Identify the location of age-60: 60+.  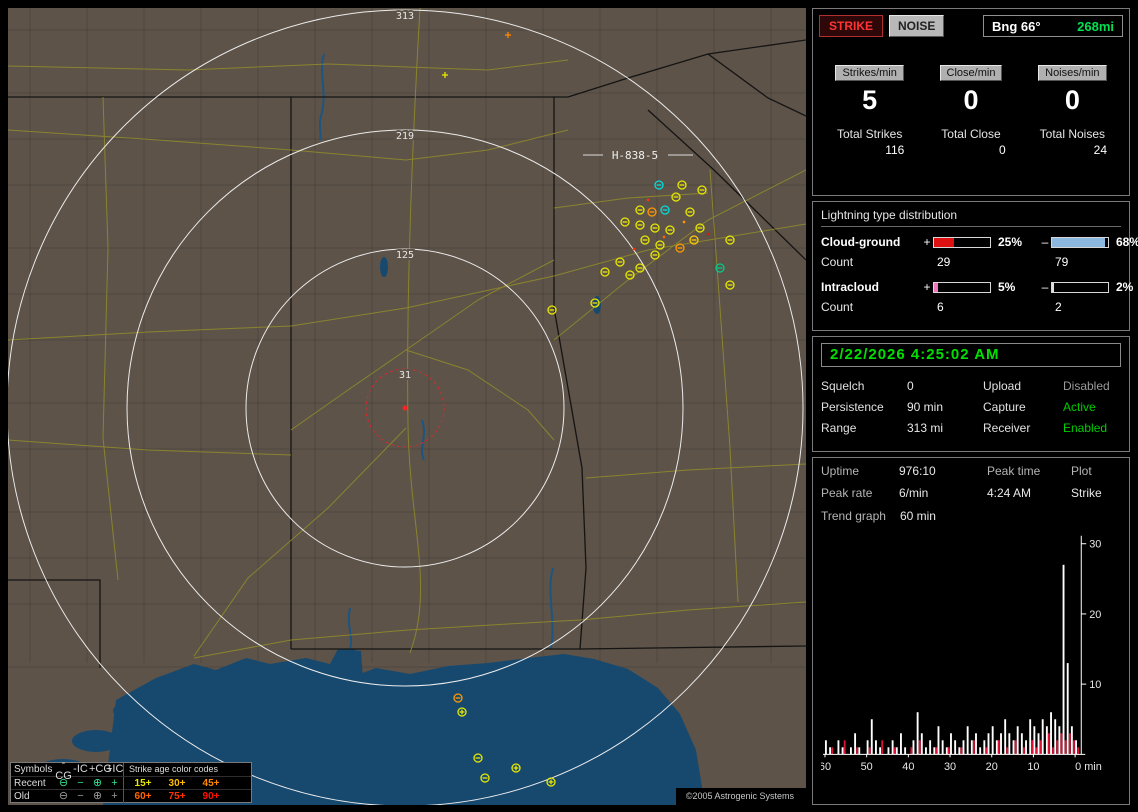
(143, 796).